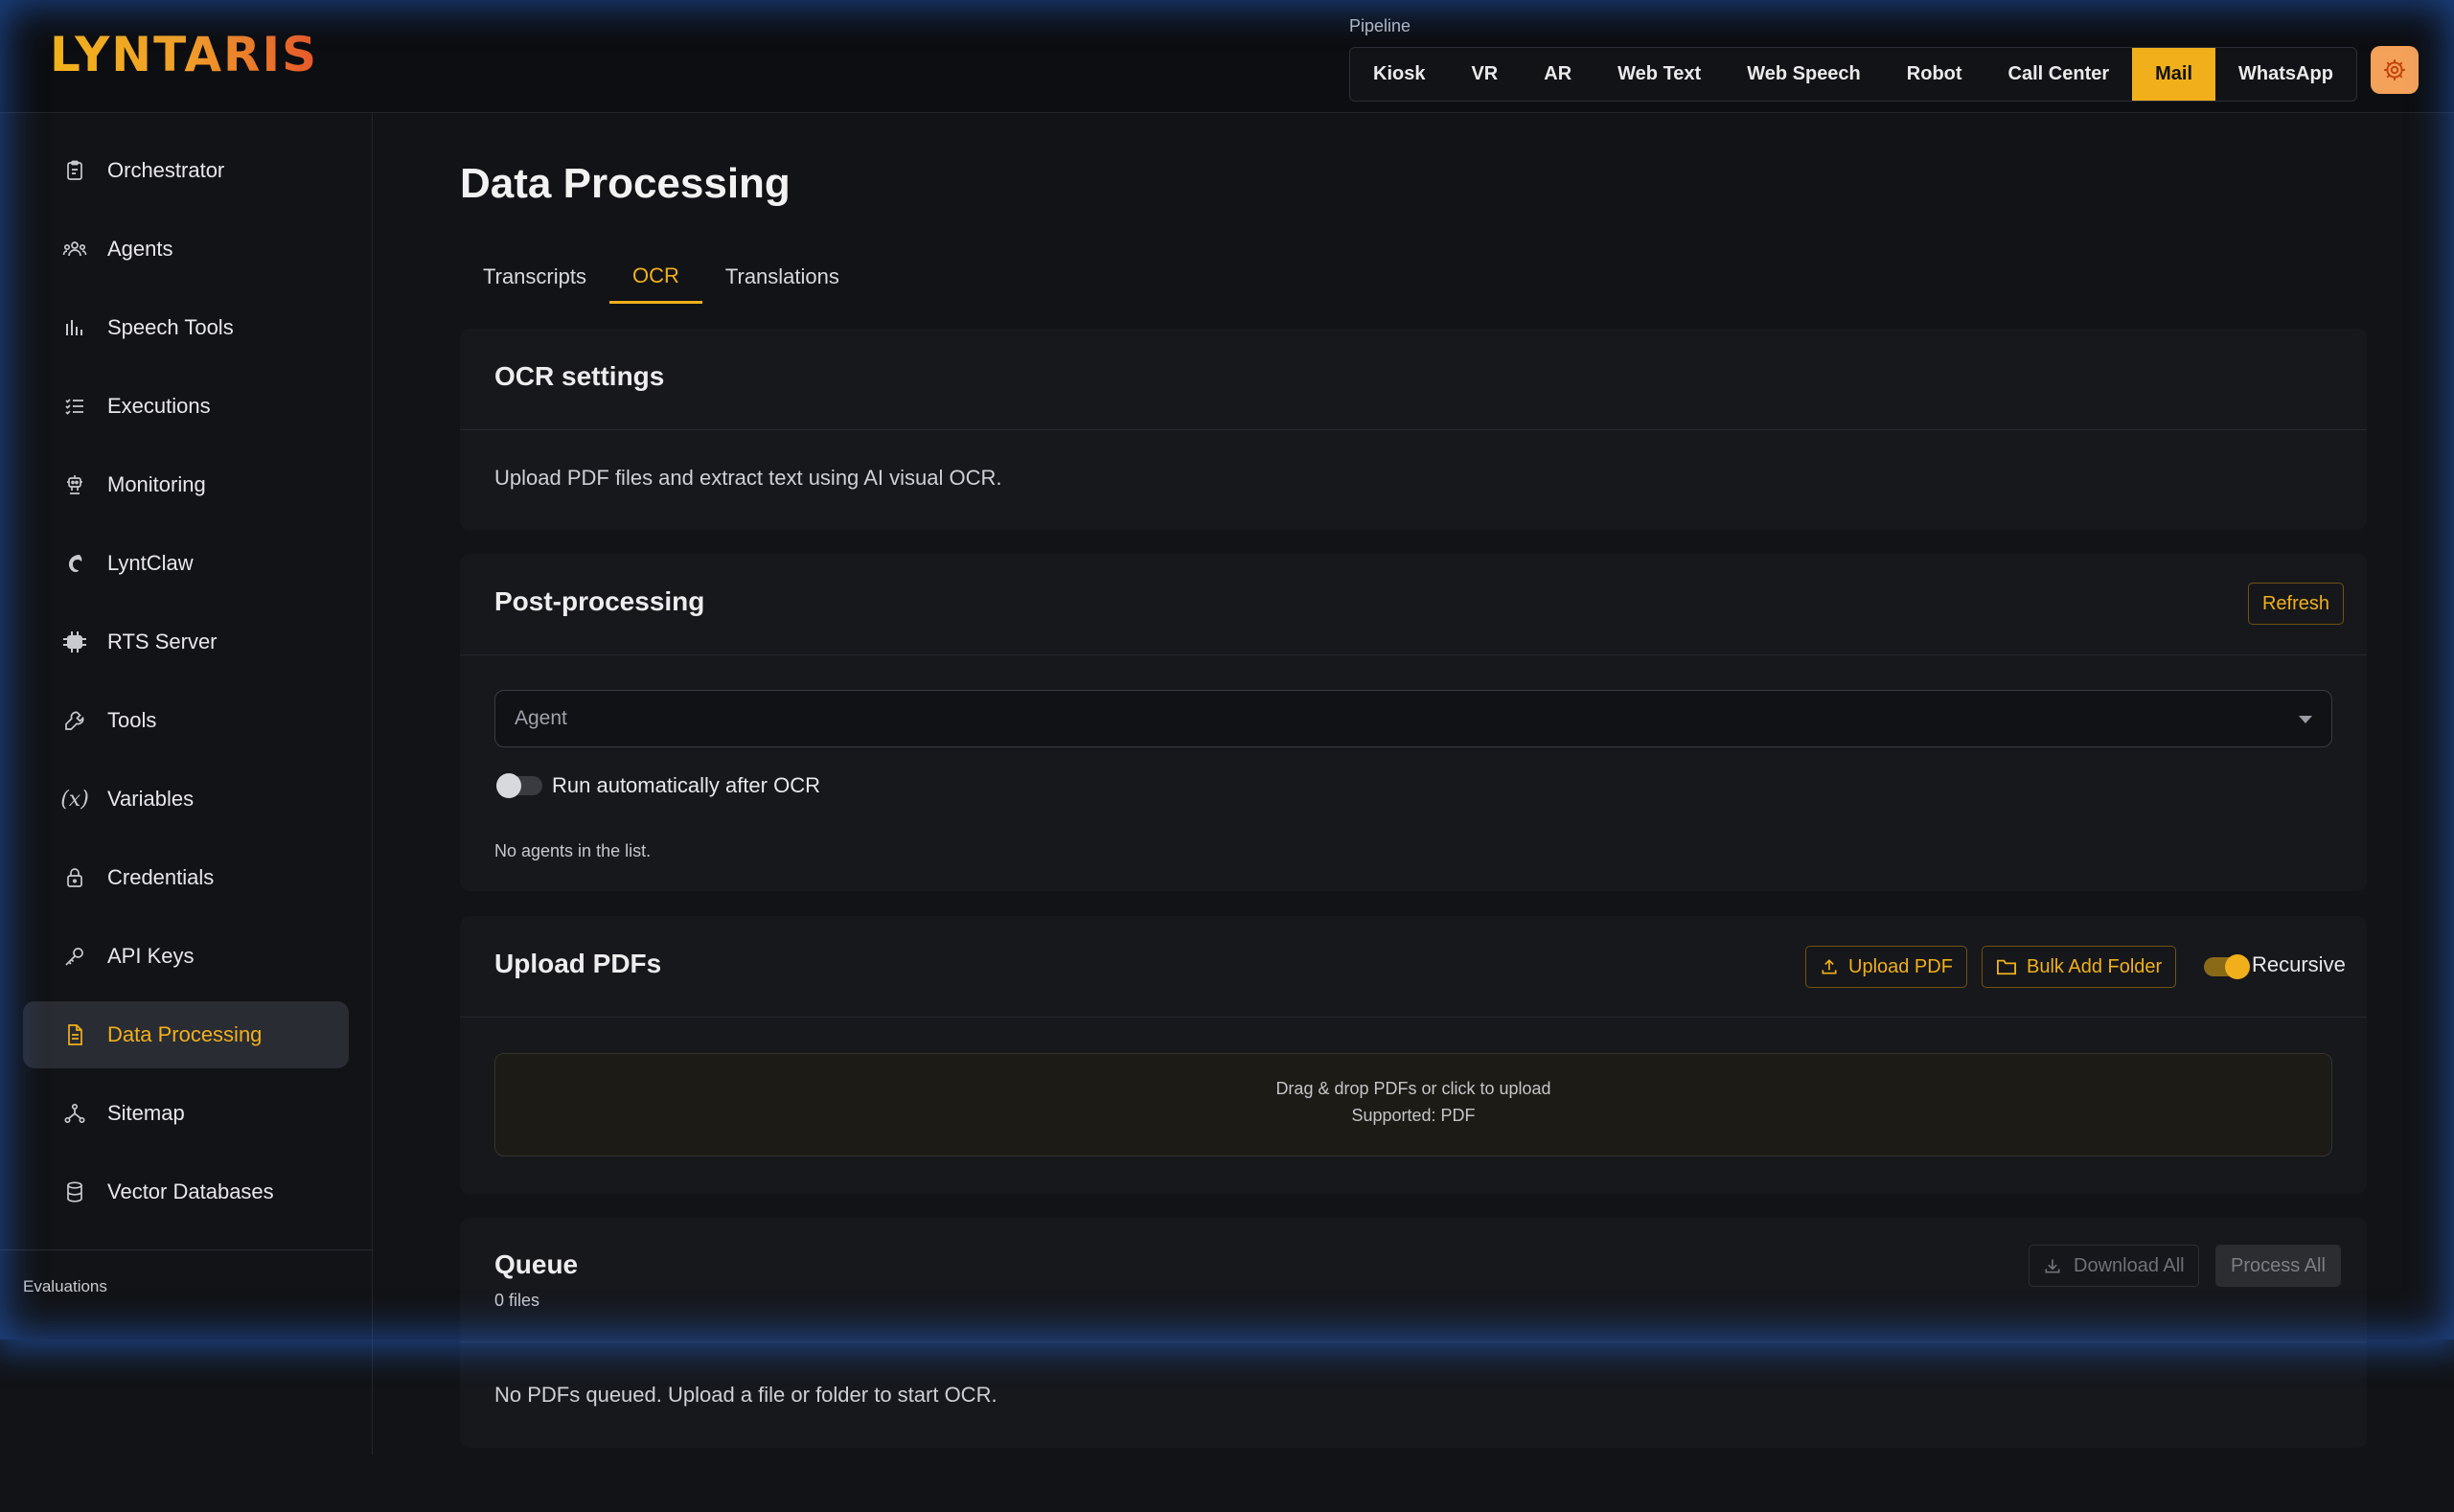 The height and width of the screenshot is (1512, 2454). What do you see at coordinates (2059, 74) in the screenshot?
I see `pipeline-tab-call-center: Call Center` at bounding box center [2059, 74].